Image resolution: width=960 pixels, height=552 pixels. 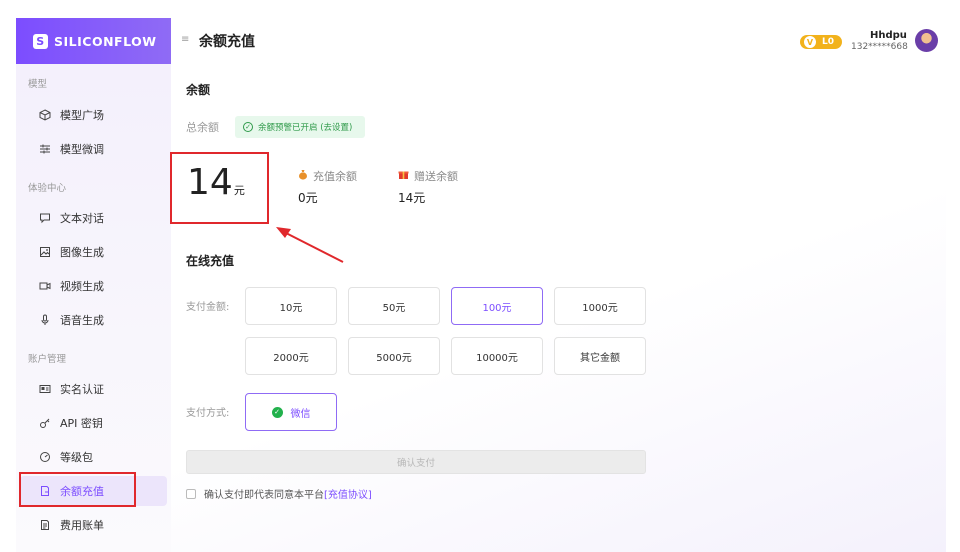 What do you see at coordinates (879, 47) in the screenshot?
I see `user-phone: 132*****668` at bounding box center [879, 47].